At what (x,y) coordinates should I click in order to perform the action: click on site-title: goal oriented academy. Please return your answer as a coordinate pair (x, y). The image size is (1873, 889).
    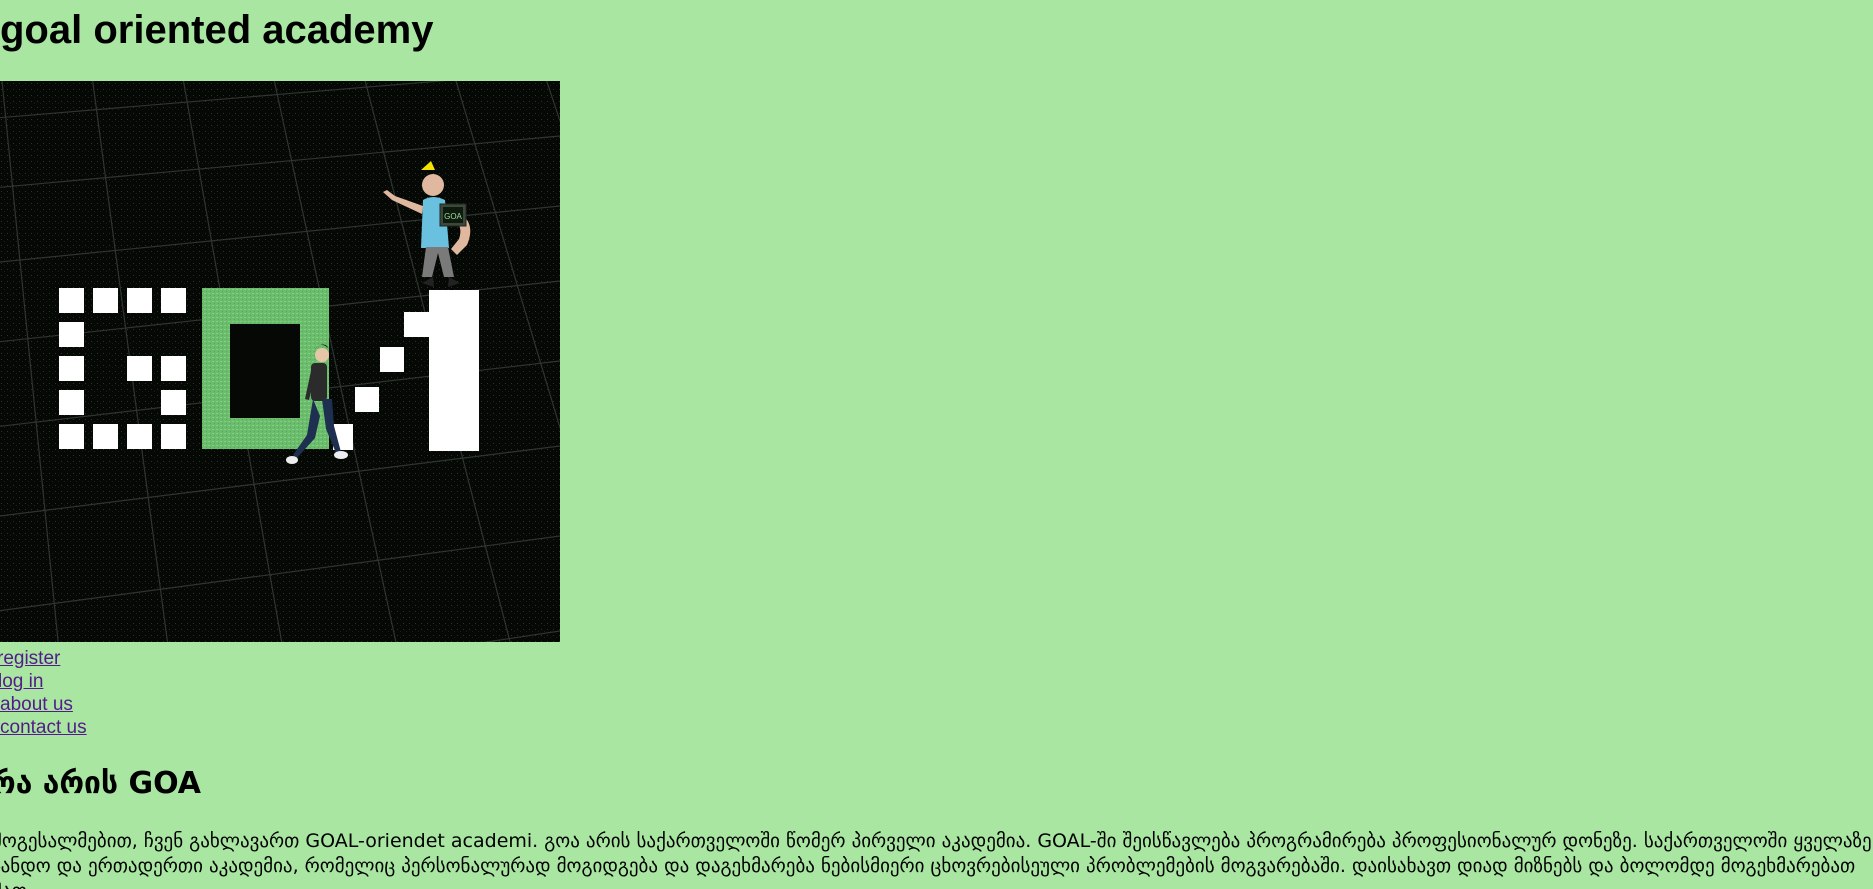
    Looking at the image, I should click on (217, 30).